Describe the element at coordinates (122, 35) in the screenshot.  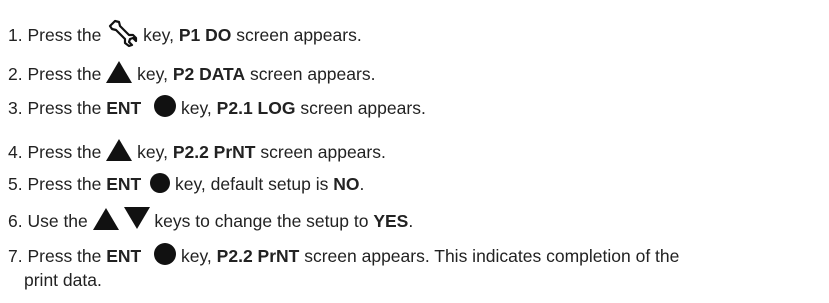
I see `wrench-icon` at that location.